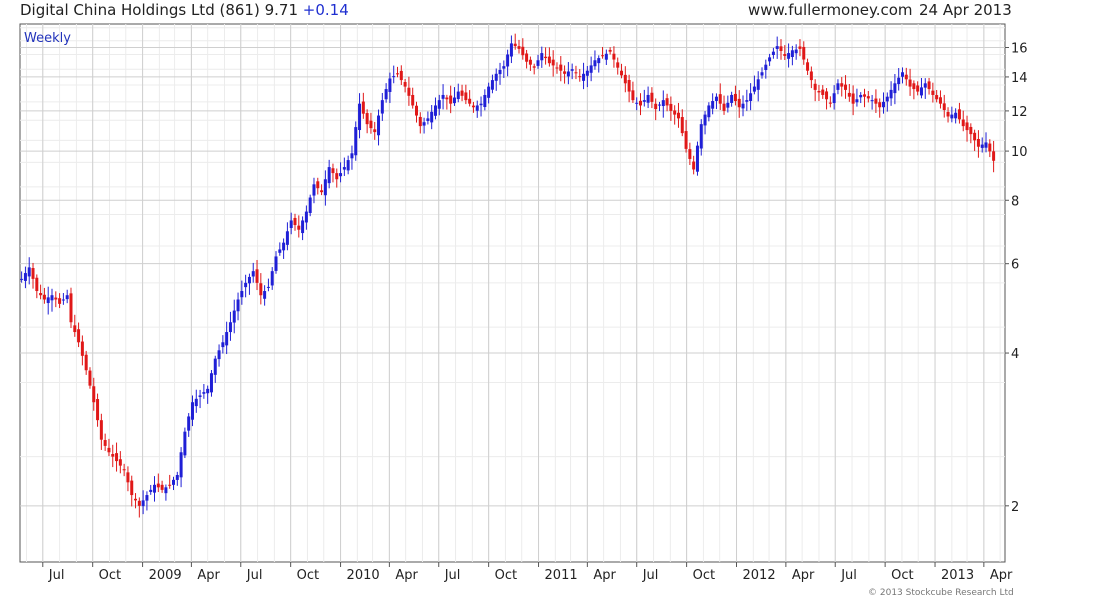 The height and width of the screenshot is (600, 1100). What do you see at coordinates (1001, 575) in the screenshot?
I see `x-tick-label: Apr` at bounding box center [1001, 575].